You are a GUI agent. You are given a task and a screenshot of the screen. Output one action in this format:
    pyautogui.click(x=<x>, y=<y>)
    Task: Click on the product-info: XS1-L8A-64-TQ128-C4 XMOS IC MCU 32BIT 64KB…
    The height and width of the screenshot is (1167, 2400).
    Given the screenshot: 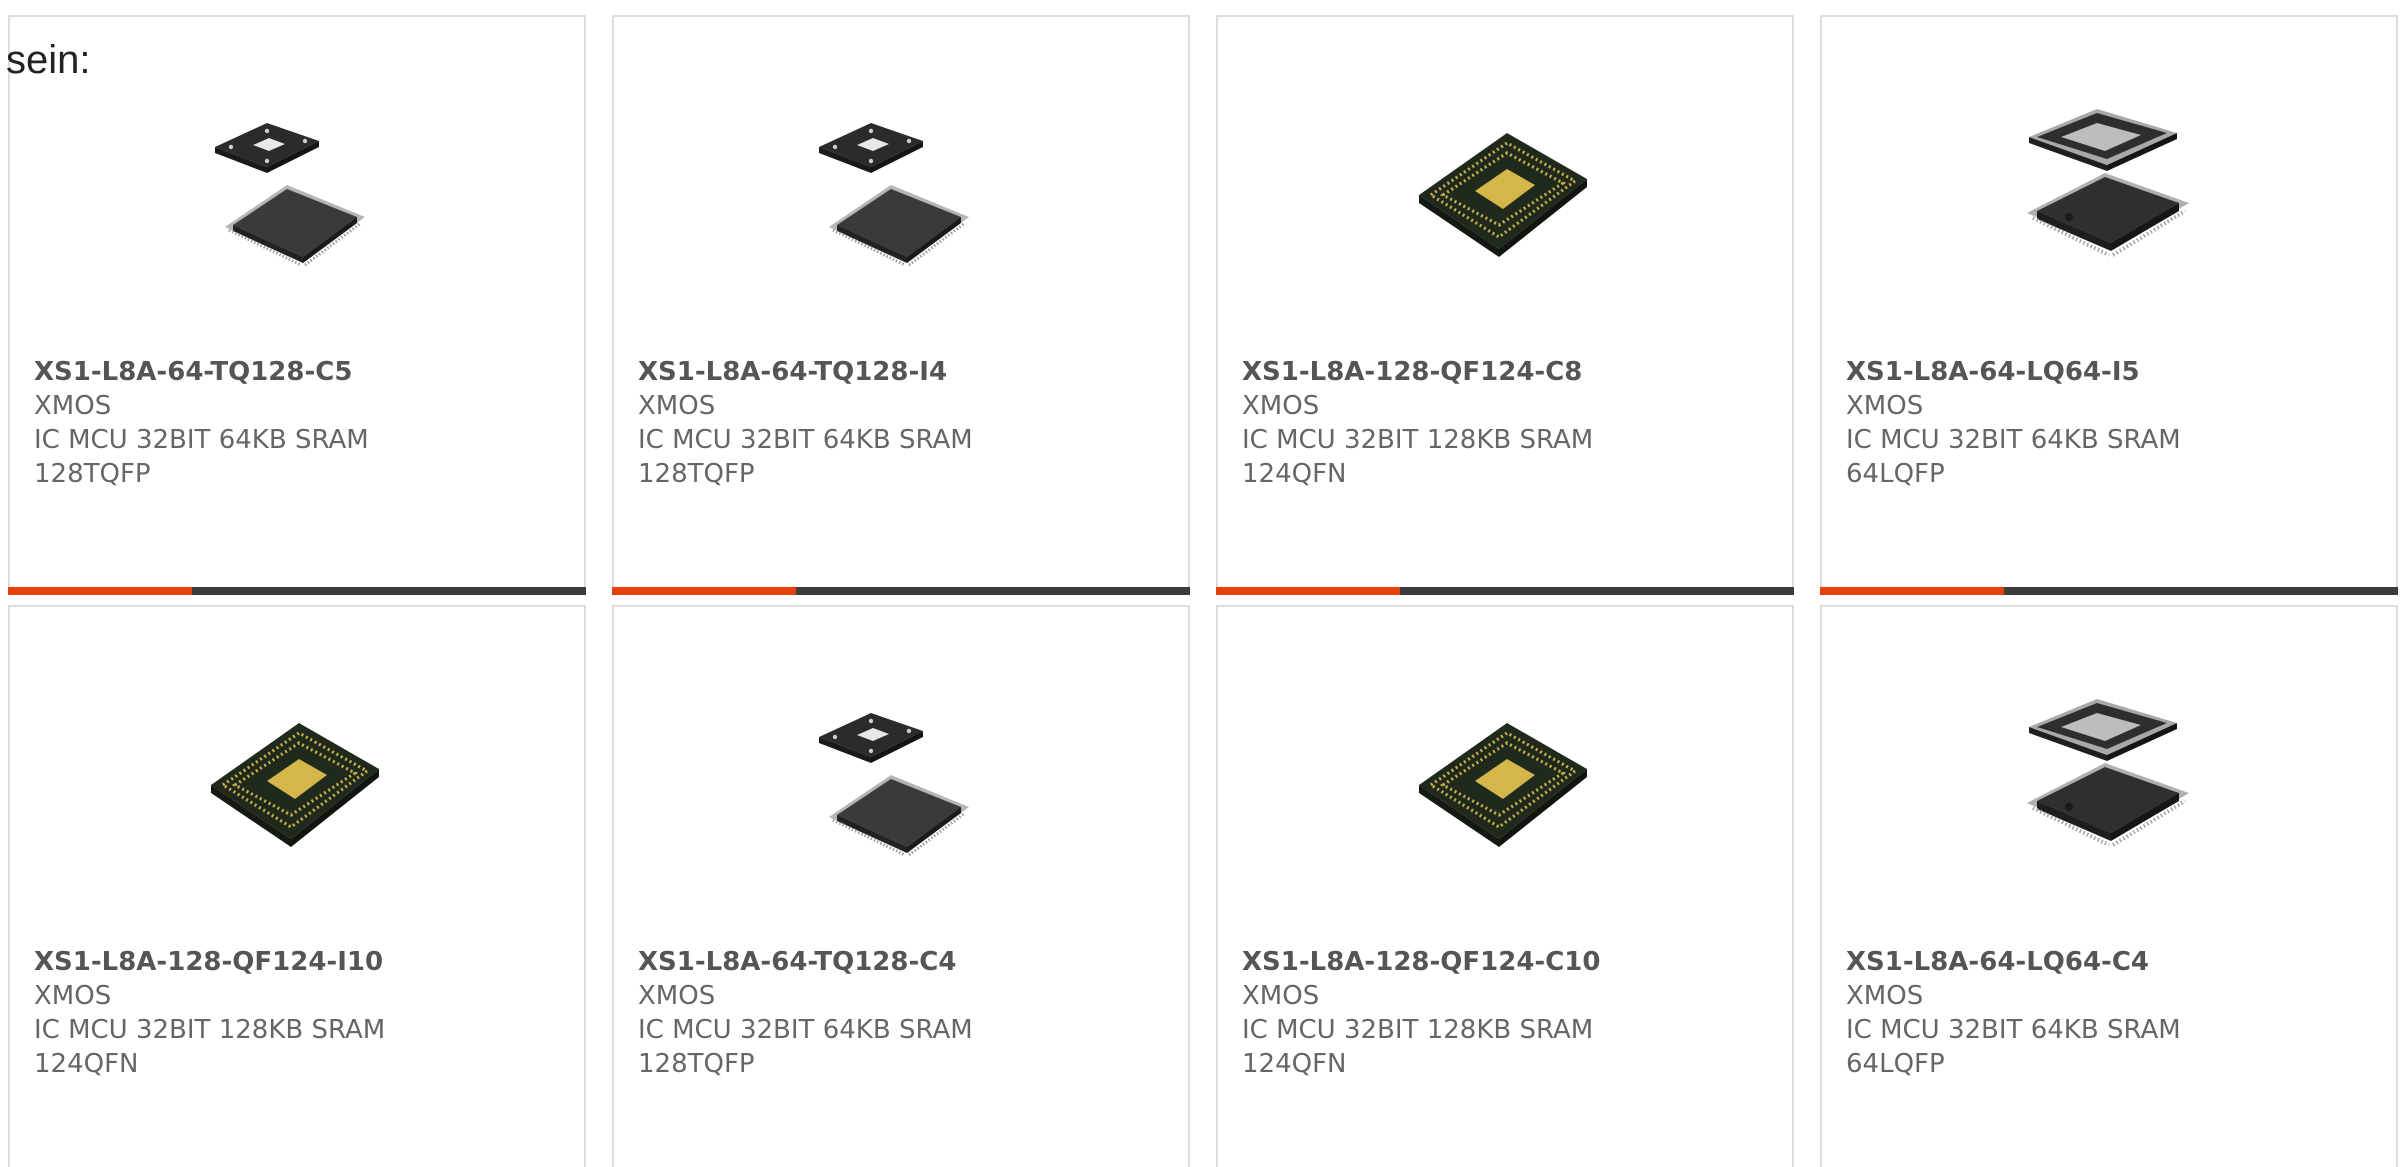 What is the action you would take?
    pyautogui.click(x=805, y=1013)
    